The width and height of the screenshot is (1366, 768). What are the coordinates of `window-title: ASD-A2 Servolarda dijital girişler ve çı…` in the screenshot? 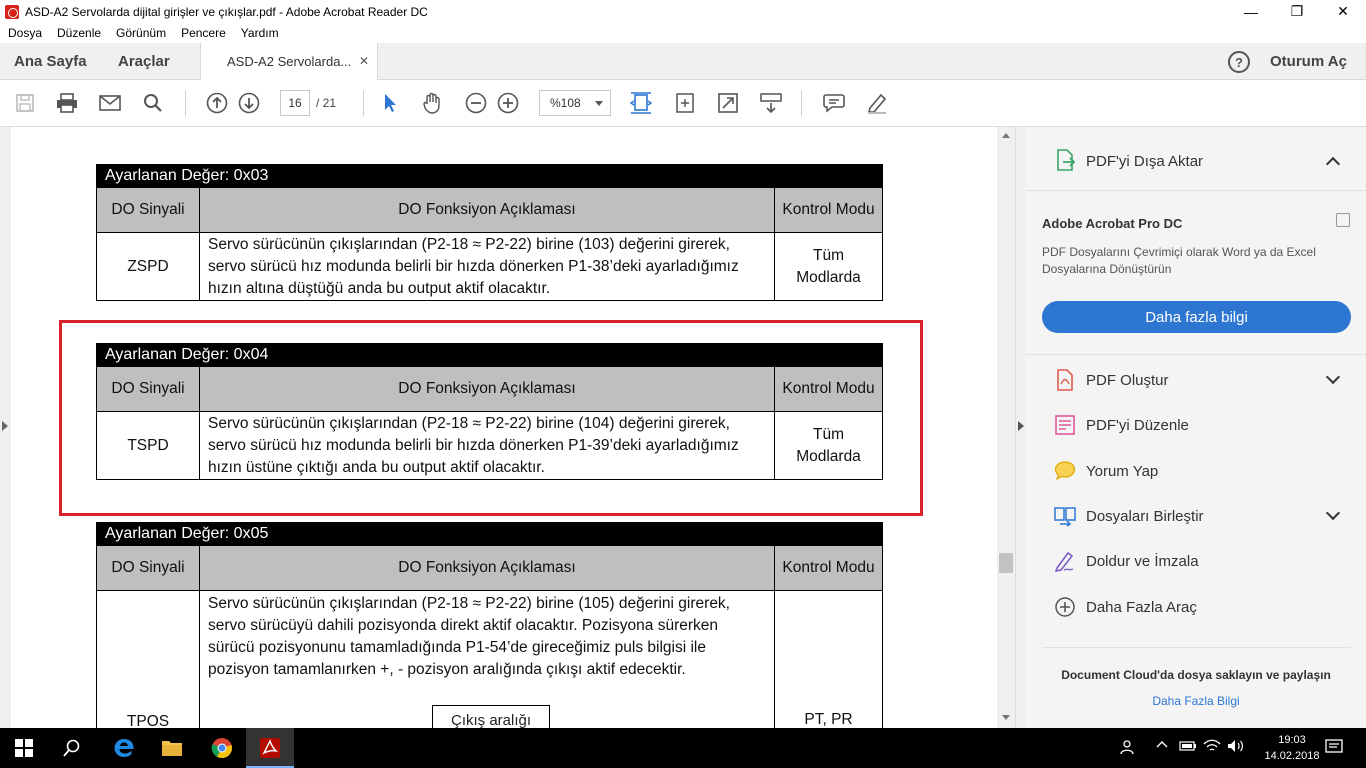 It's located at (226, 11).